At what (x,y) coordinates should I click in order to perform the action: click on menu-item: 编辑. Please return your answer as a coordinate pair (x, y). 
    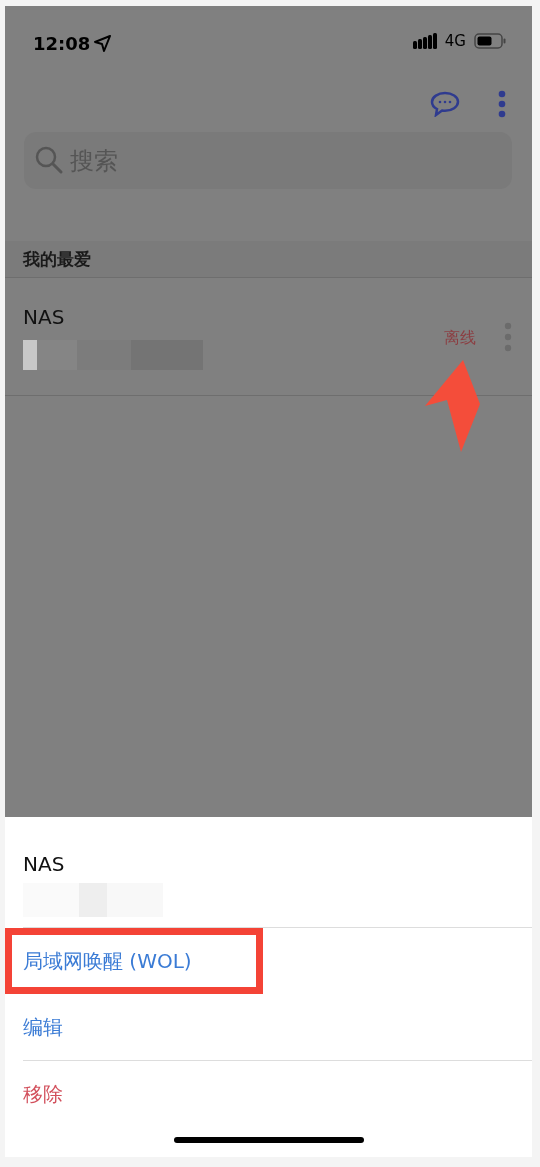
    Looking at the image, I should click on (277, 1027).